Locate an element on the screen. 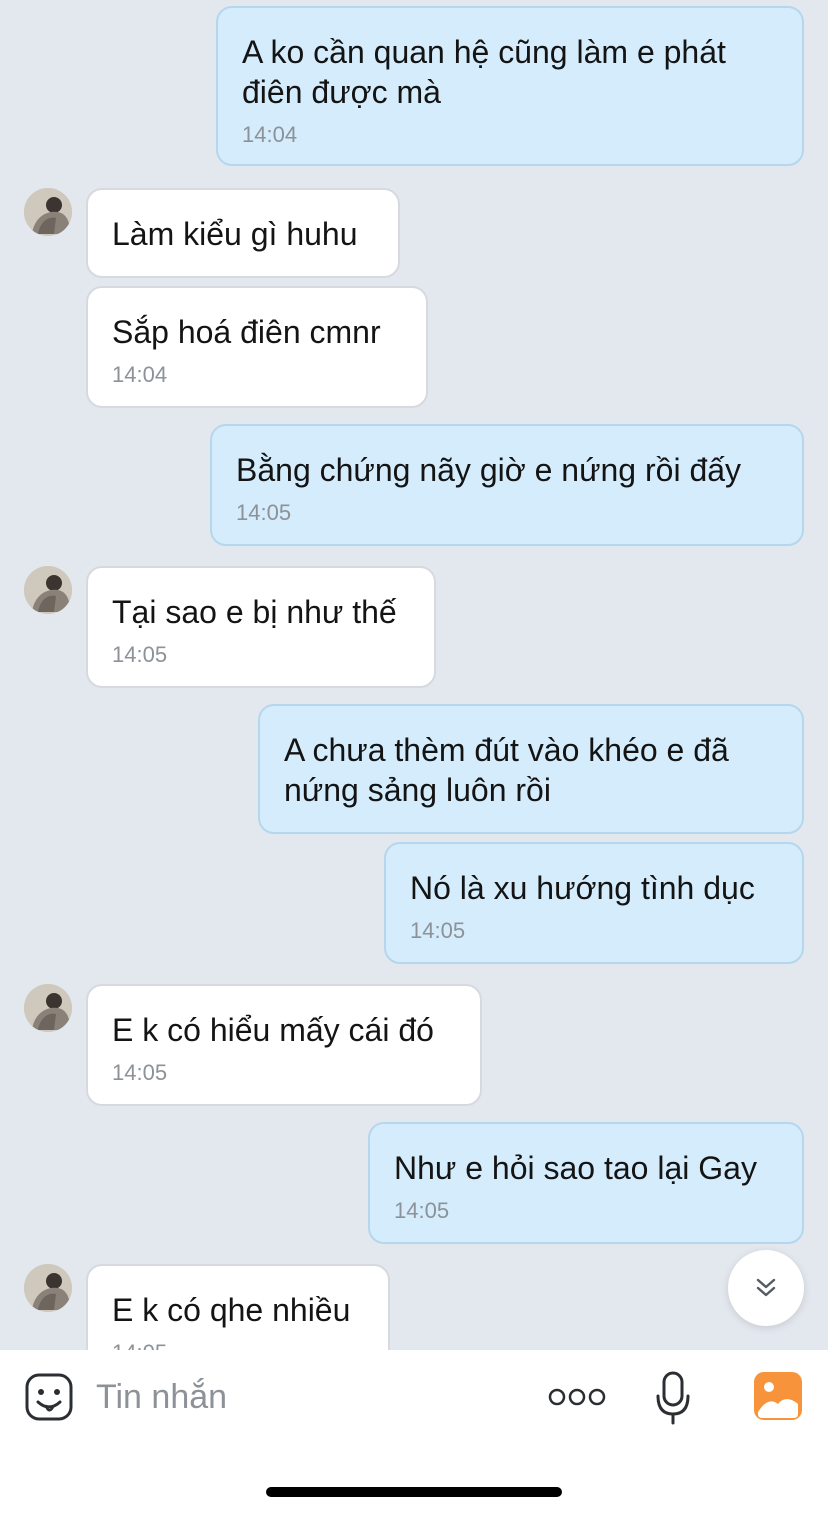 This screenshot has height=1514, width=828. image-gallery-icon is located at coordinates (778, 1396).